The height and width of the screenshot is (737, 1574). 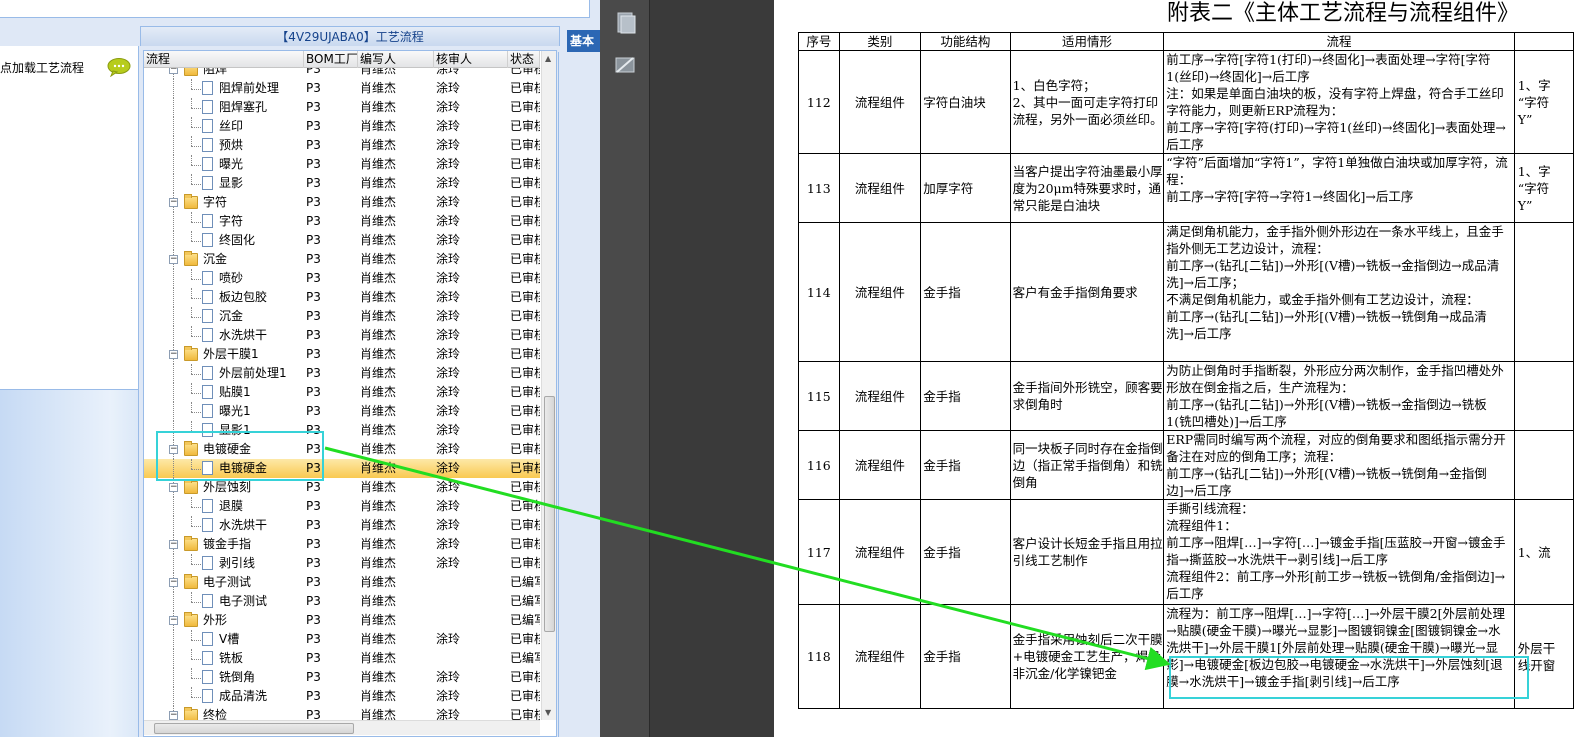 What do you see at coordinates (342, 620) in the screenshot?
I see `table-row: −外形P3肖维杰已编写` at bounding box center [342, 620].